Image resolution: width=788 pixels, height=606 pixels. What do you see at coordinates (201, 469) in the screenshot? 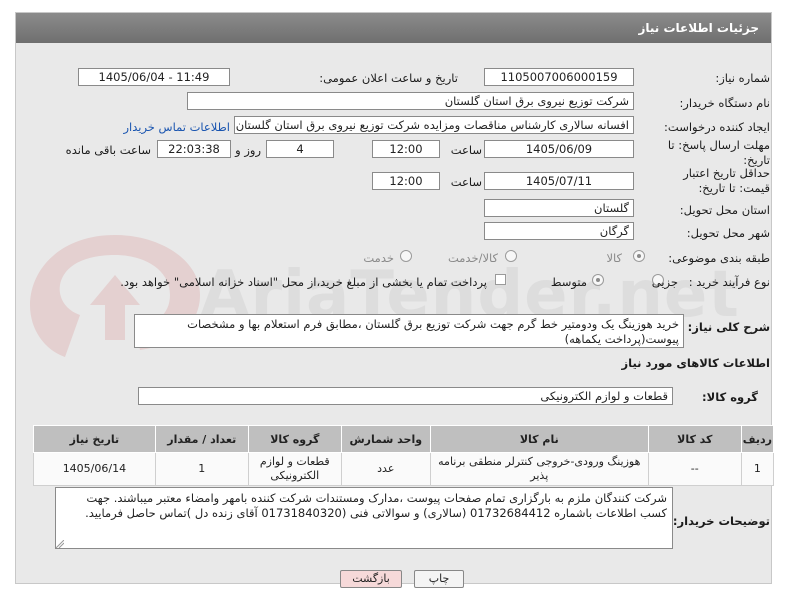
I see `cell-qty: 1` at bounding box center [201, 469].